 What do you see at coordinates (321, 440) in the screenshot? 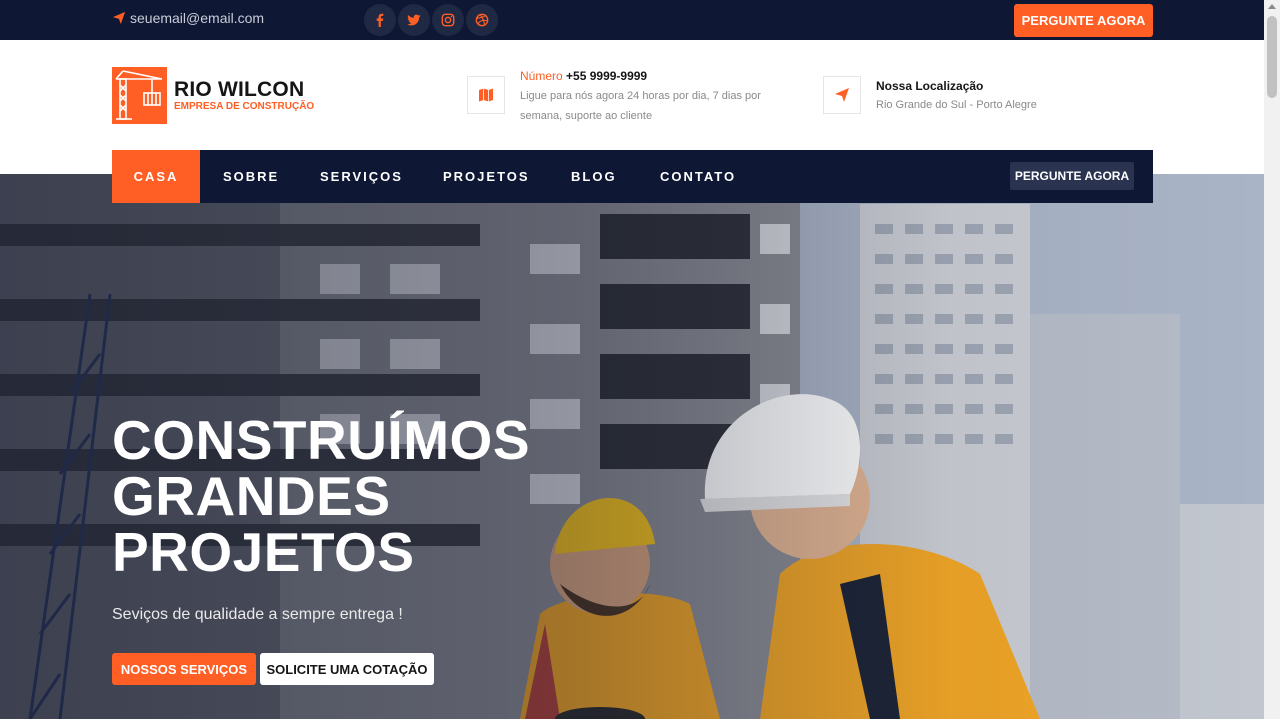
I see `hero-title-line: CONSTRUÍMOS` at bounding box center [321, 440].